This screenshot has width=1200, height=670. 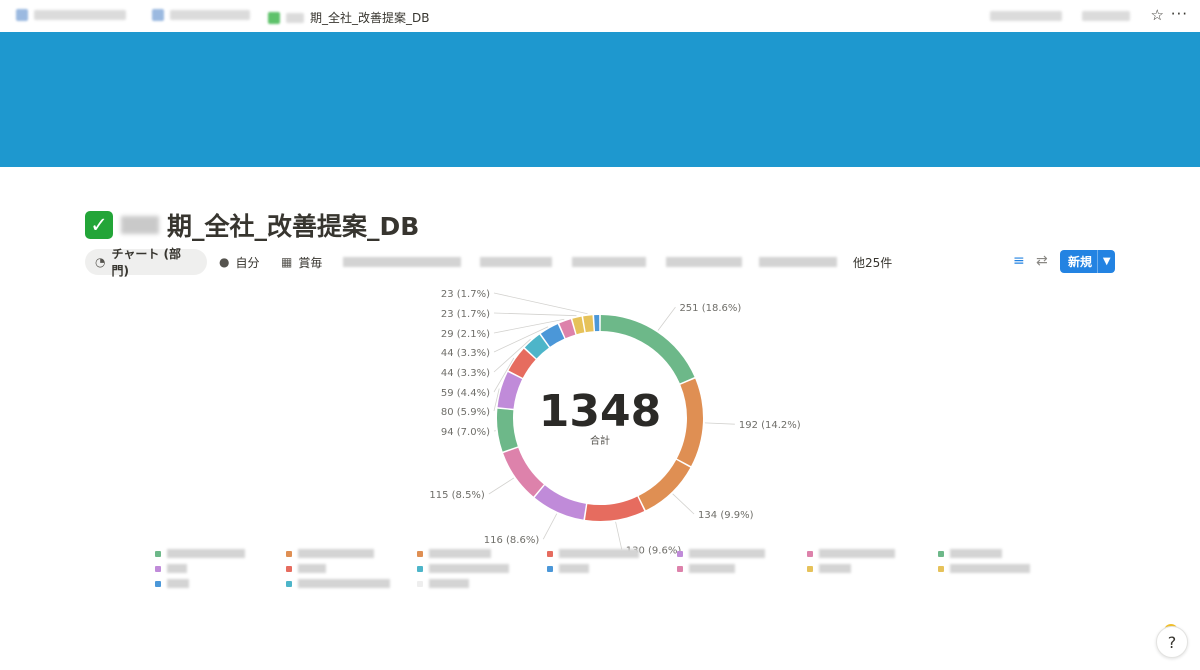 I want to click on slice-data-label: 134 (9.9%), so click(x=726, y=515).